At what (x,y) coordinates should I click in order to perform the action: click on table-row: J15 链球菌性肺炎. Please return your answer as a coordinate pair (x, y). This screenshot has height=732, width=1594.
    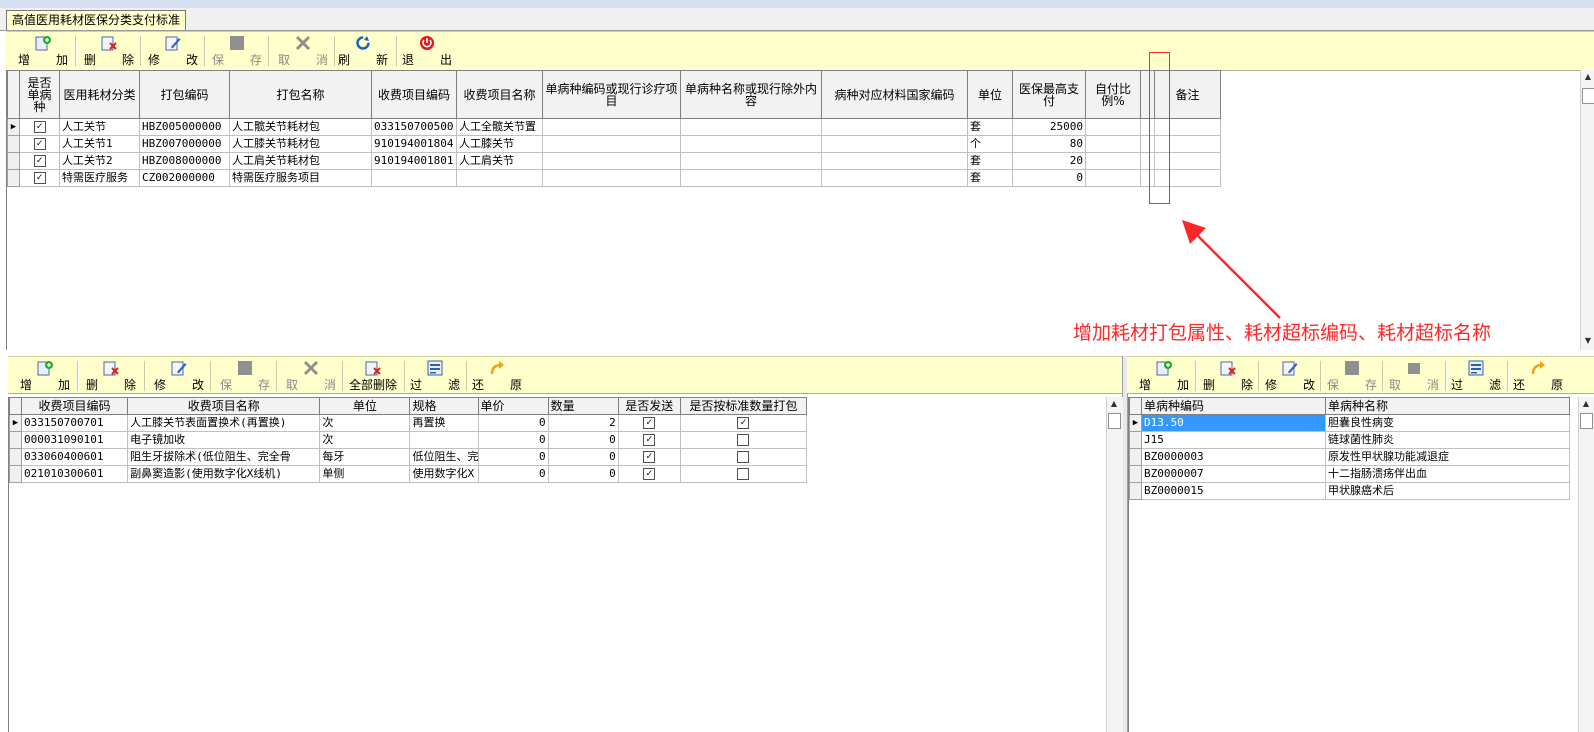
    Looking at the image, I should click on (1349, 440).